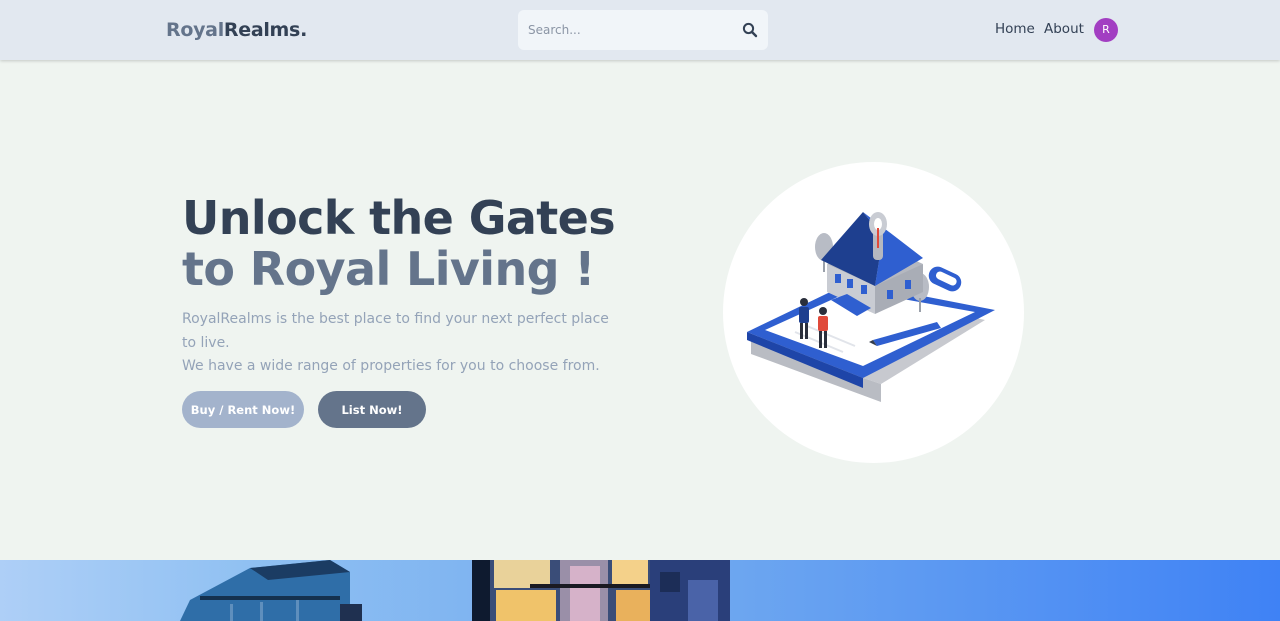 This screenshot has width=1280, height=621. What do you see at coordinates (265, 30) in the screenshot?
I see `logo-part-realms: Realms.` at bounding box center [265, 30].